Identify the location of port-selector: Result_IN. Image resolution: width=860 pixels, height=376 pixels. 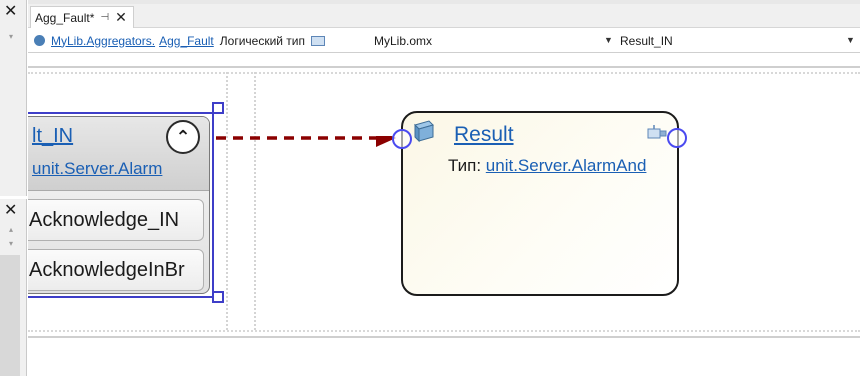
(646, 41).